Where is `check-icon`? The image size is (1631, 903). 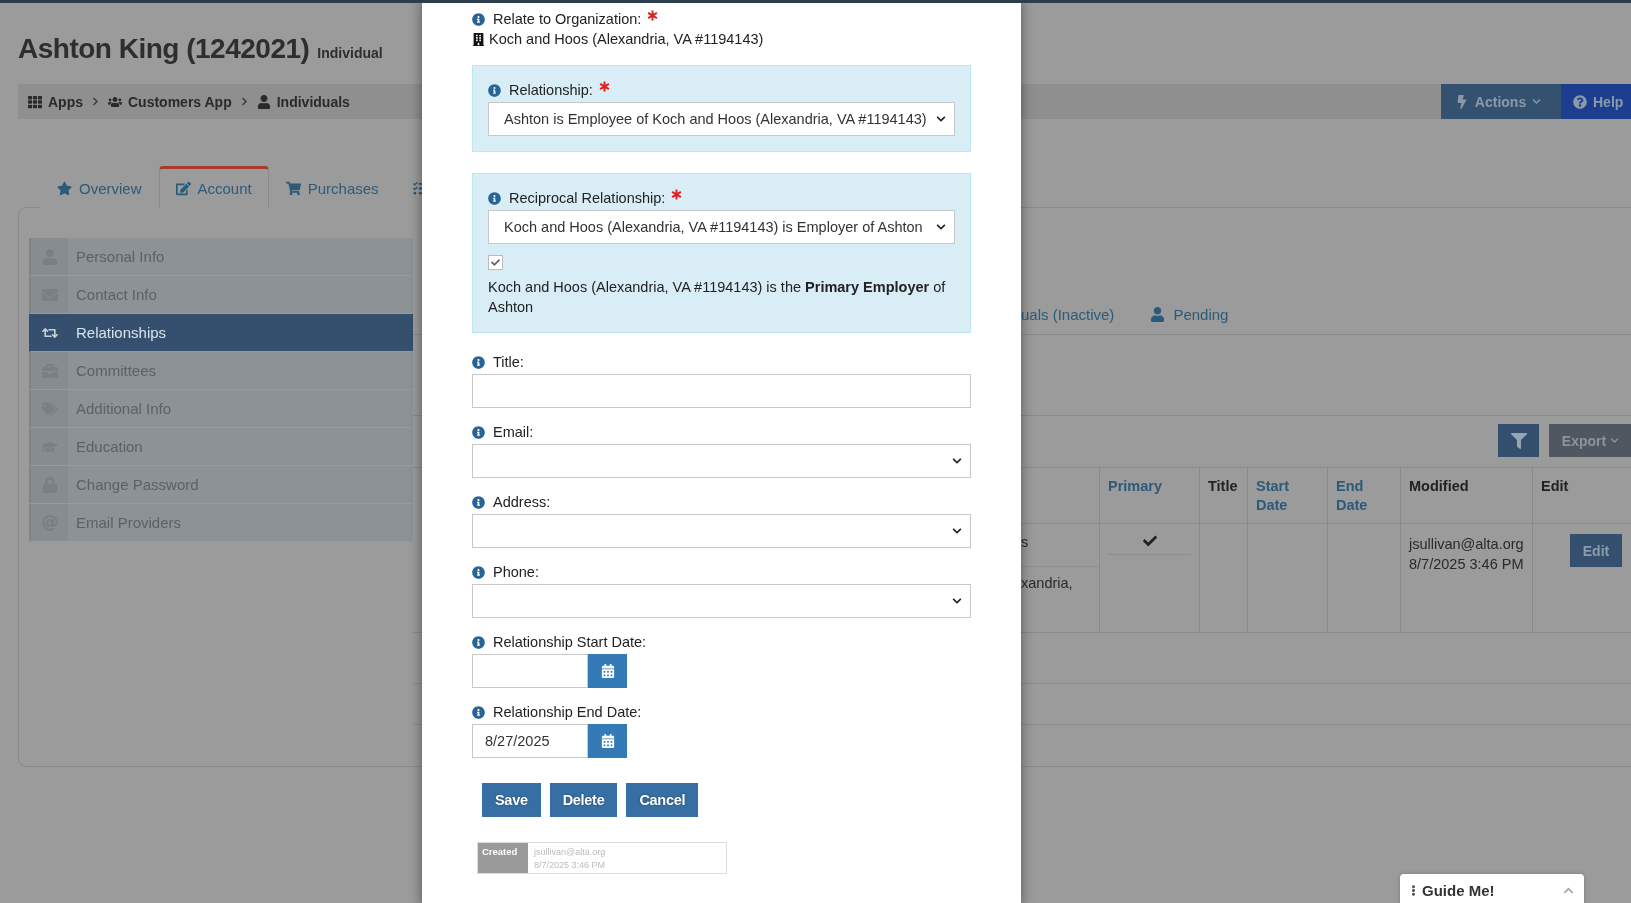 check-icon is located at coordinates (495, 262).